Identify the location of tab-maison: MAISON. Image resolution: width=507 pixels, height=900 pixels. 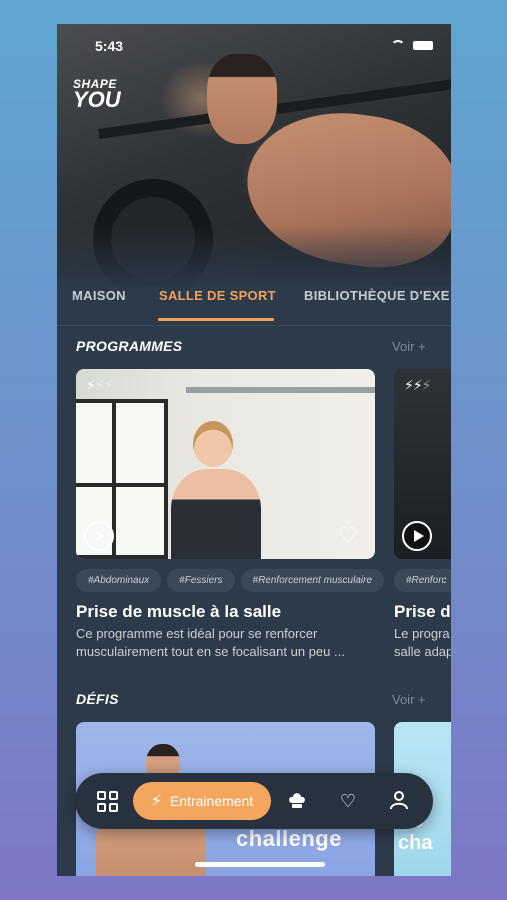
(99, 295).